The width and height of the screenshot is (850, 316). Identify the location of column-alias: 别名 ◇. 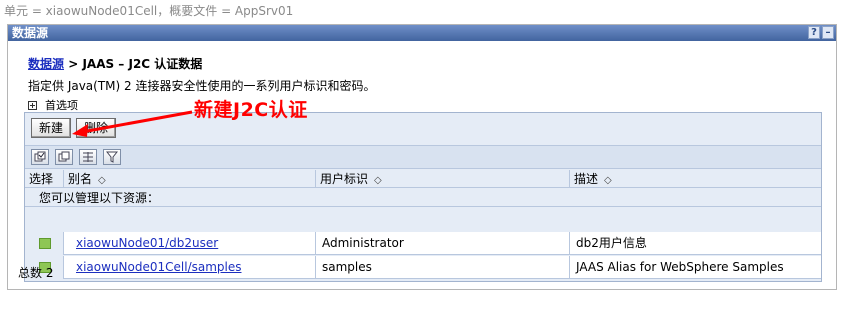
(189, 179).